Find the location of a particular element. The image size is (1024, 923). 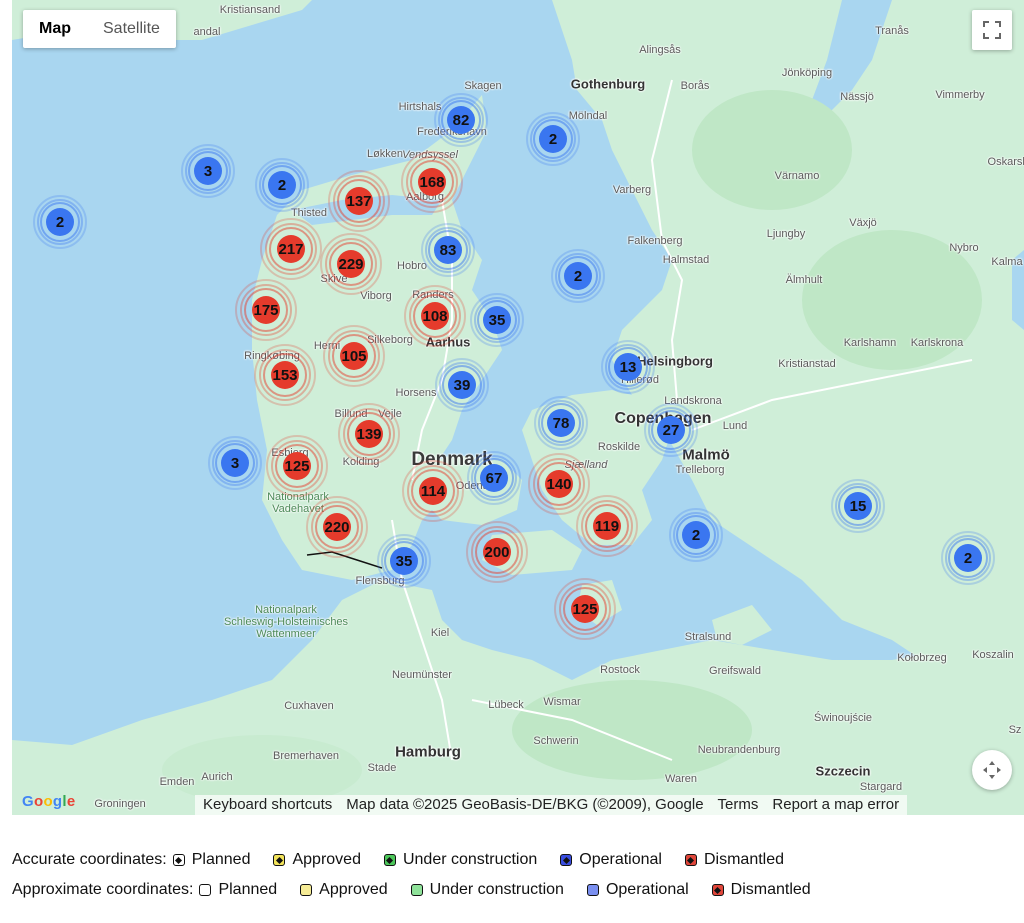

cluster-count: 83 is located at coordinates (448, 250).